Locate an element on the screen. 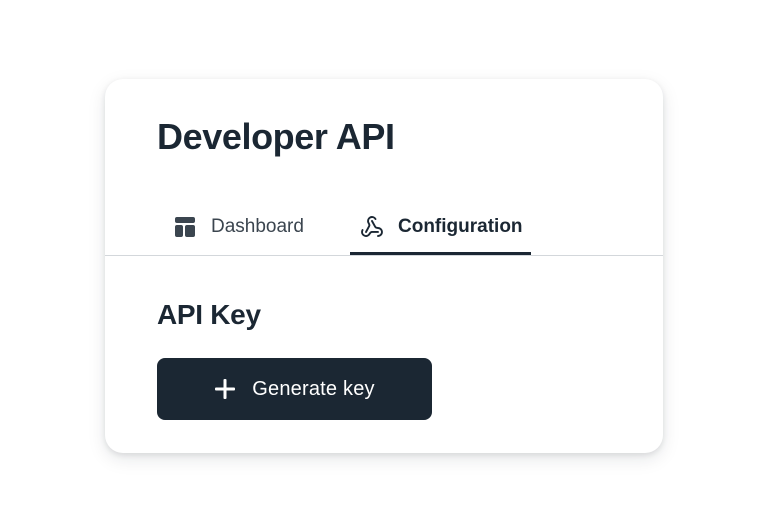 This screenshot has width=768, height=512. tab-configuration: Configuration is located at coordinates (440, 227).